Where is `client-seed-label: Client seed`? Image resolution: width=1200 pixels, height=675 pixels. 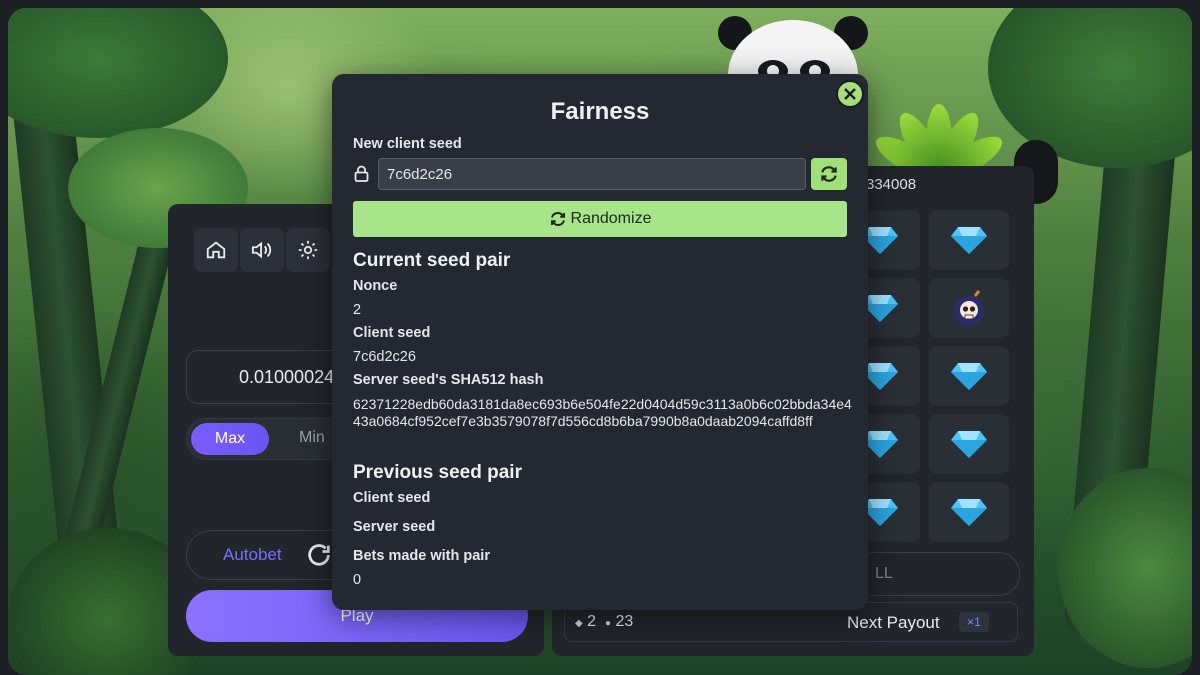 client-seed-label: Client seed is located at coordinates (392, 333).